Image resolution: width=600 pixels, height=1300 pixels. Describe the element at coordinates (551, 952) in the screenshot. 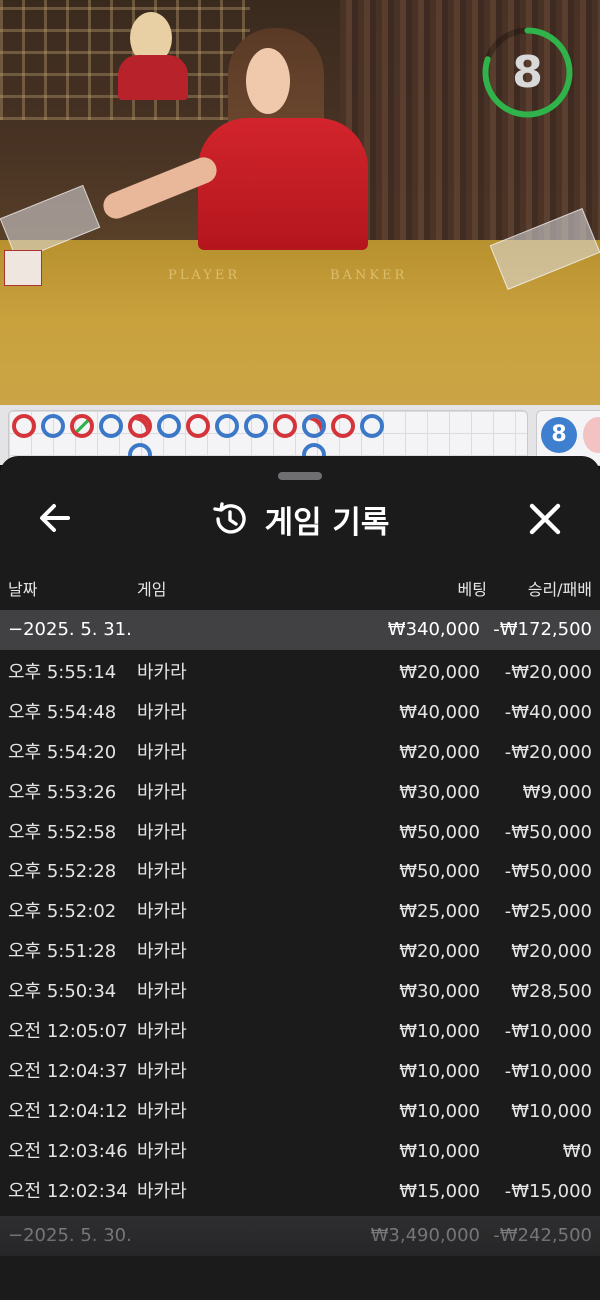

I see `row-result: ₩20,000` at that location.